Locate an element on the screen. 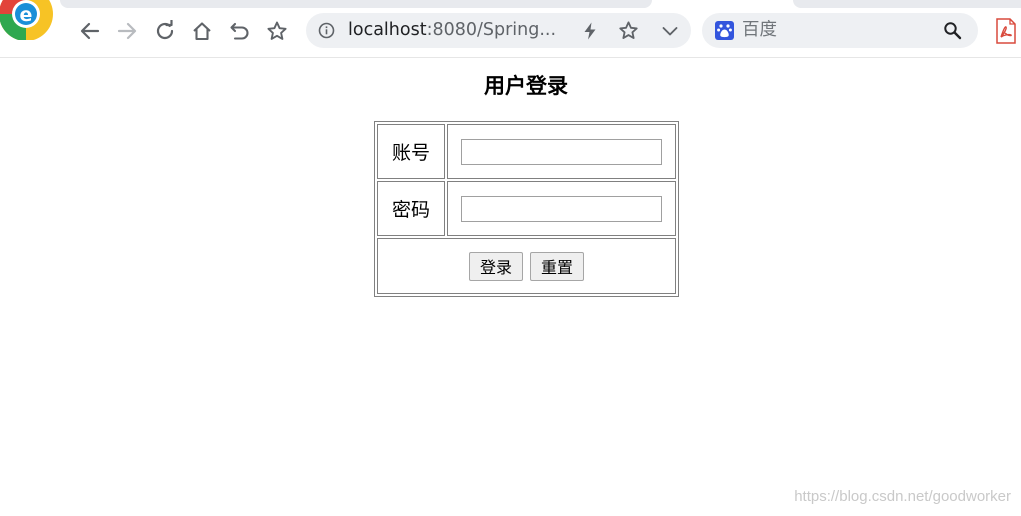  reload-icon is located at coordinates (165, 30).